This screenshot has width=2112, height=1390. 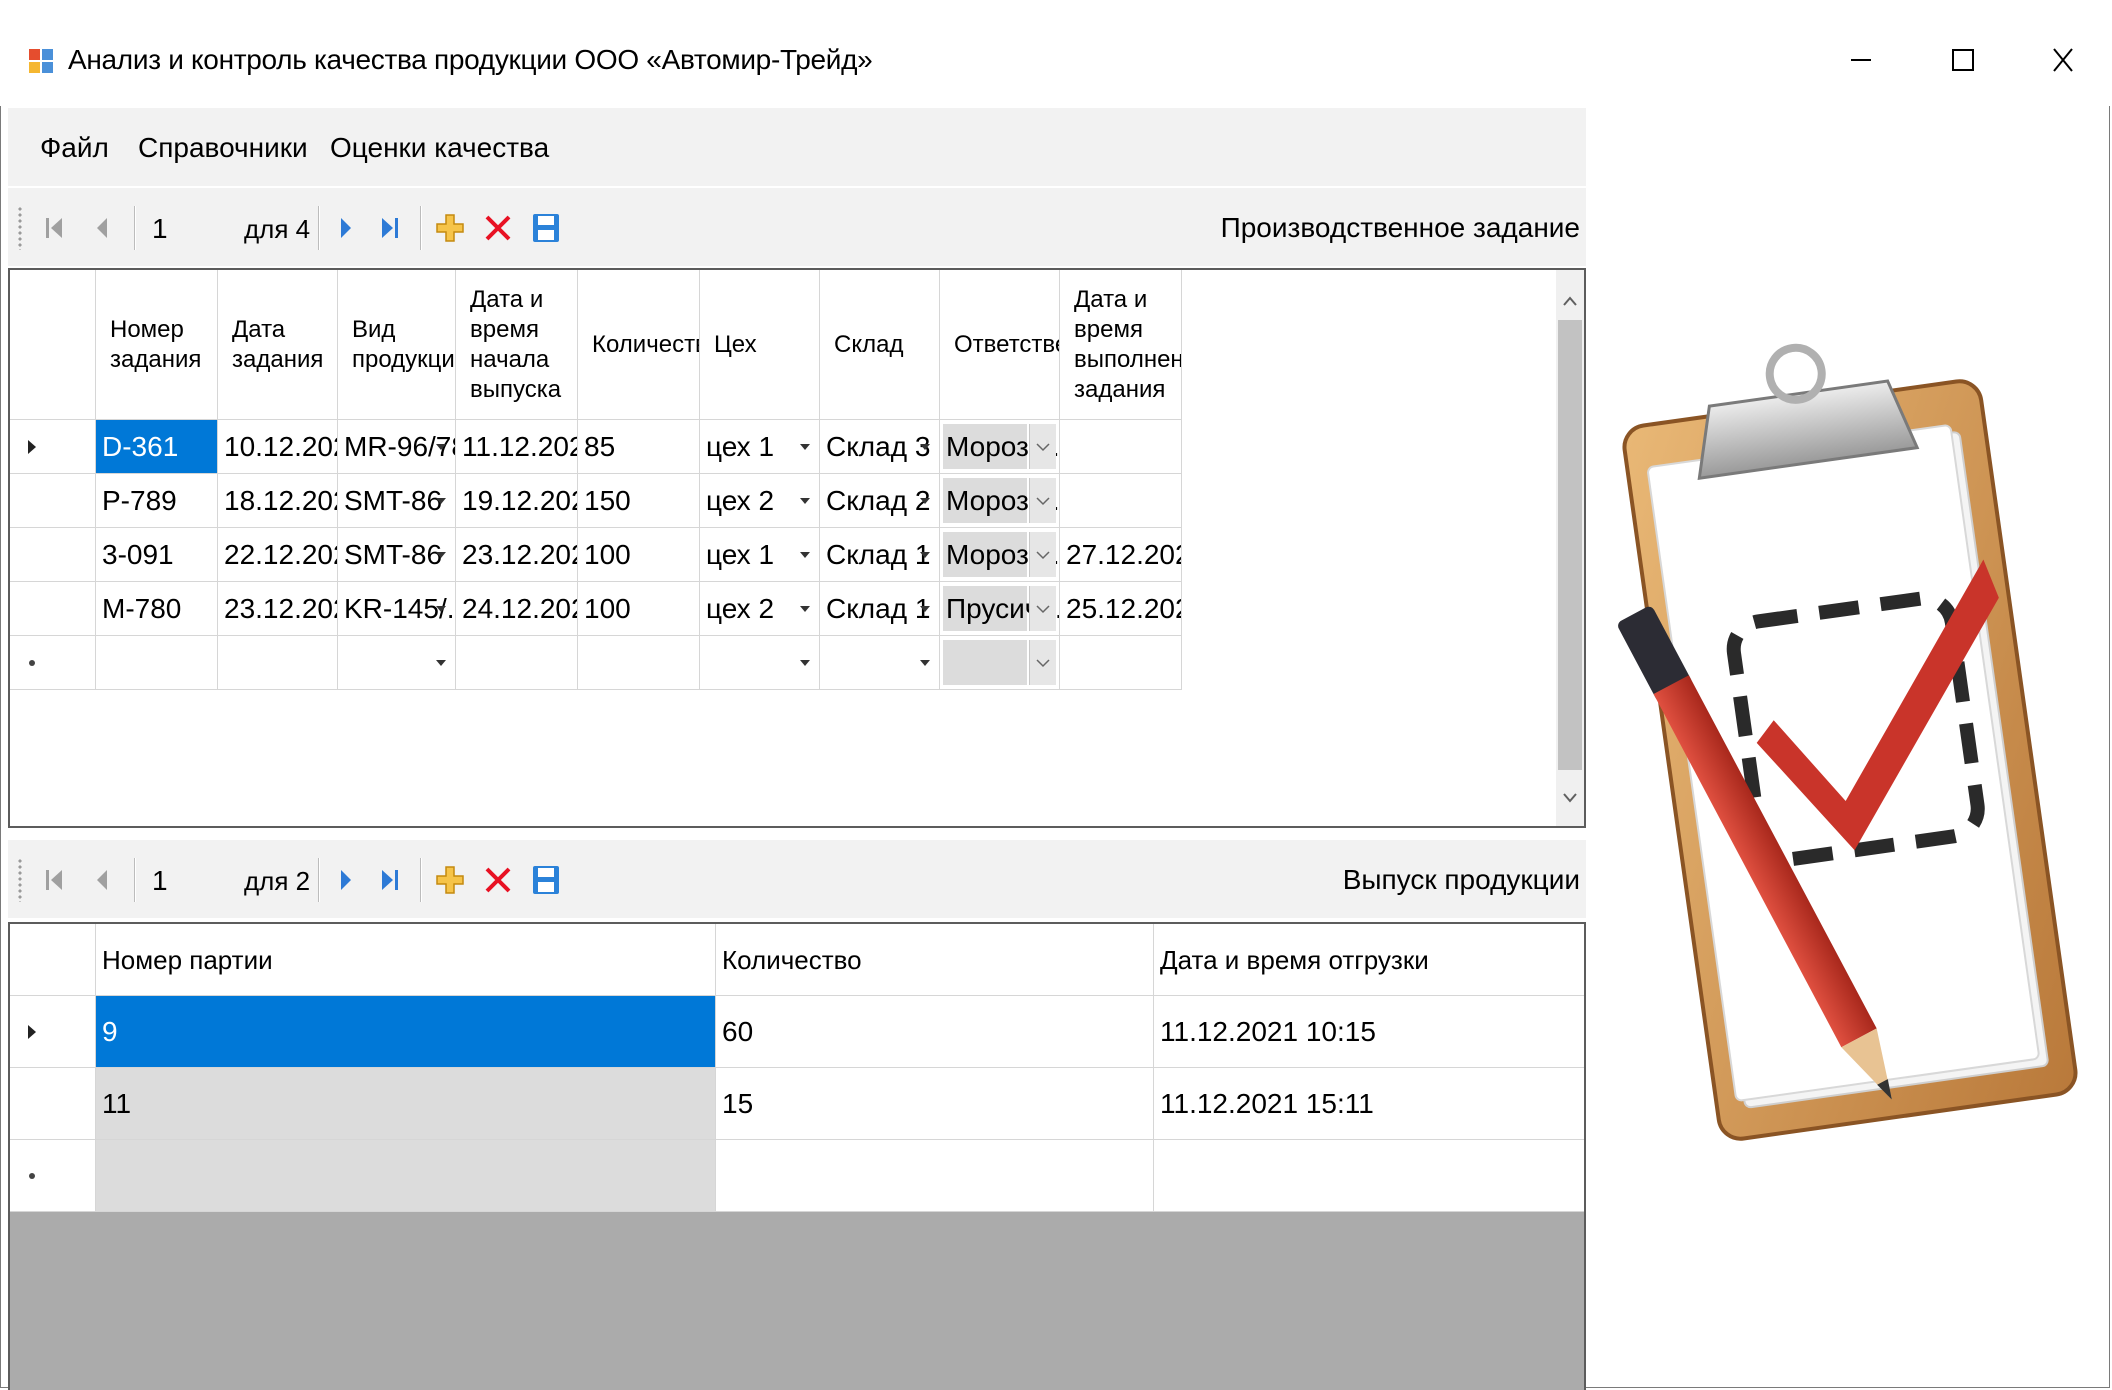 I want to click on task-cell: D-361, so click(x=157, y=447).